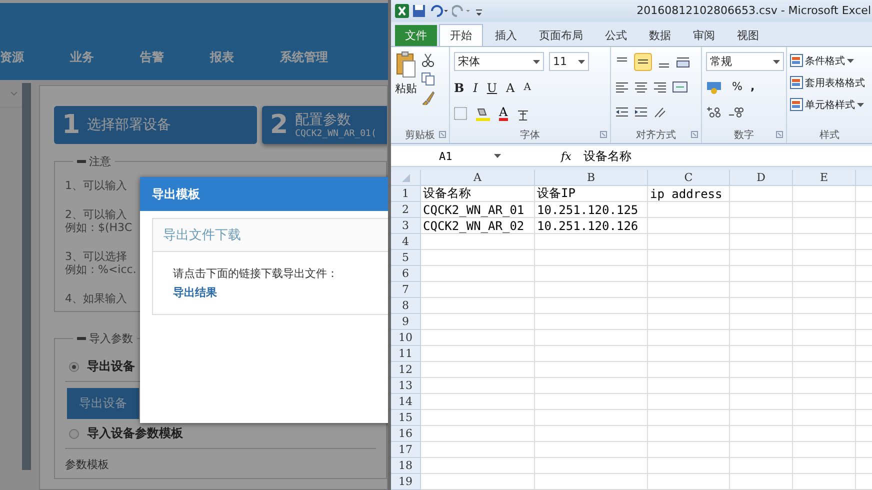 The height and width of the screenshot is (490, 872). I want to click on field-label: 参数模板, so click(87, 464).